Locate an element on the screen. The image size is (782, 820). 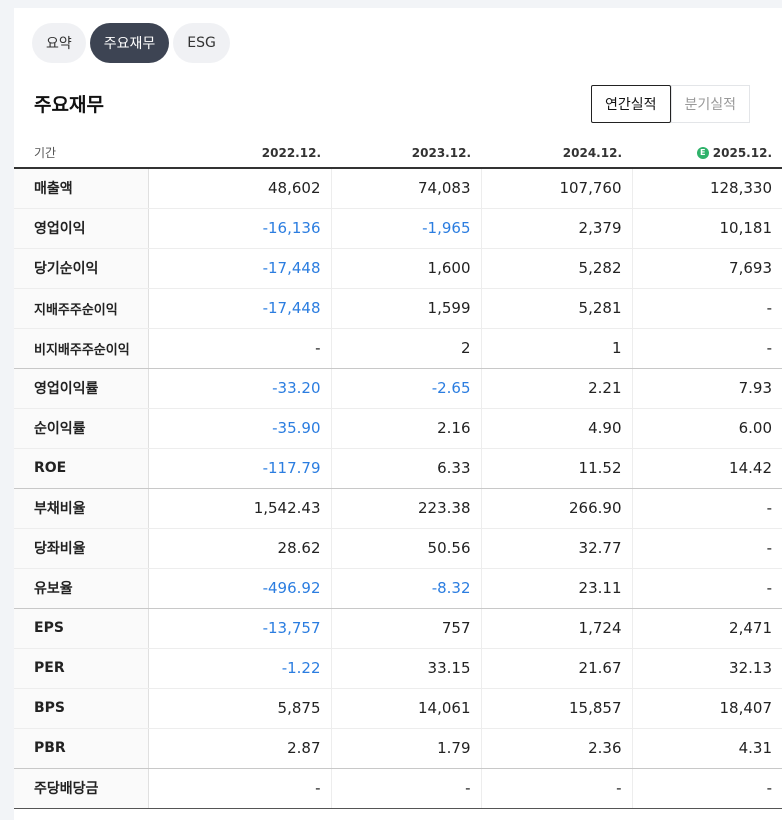
table-cell: 107,760 is located at coordinates (556, 188).